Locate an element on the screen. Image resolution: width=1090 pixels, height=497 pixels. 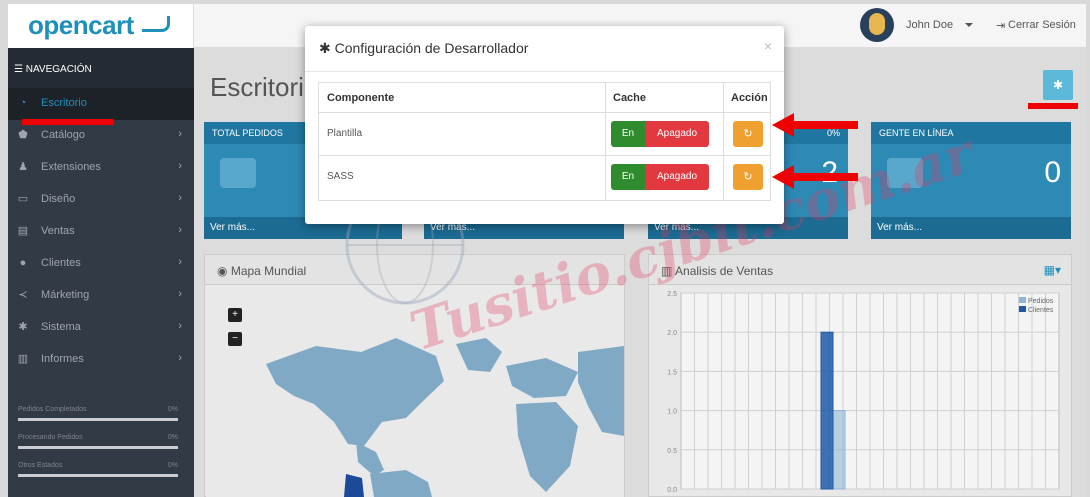
close-icon: × is located at coordinates (768, 46).